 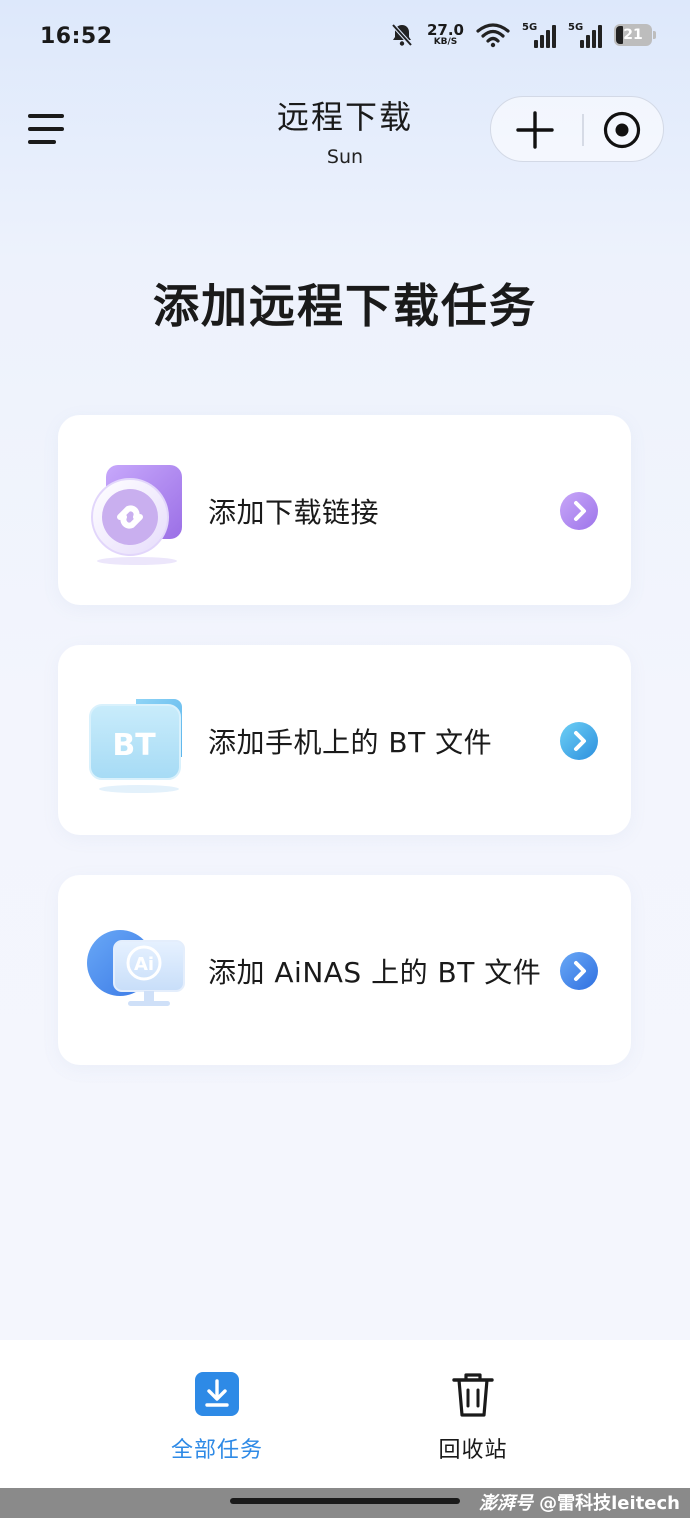 What do you see at coordinates (473, 1395) in the screenshot?
I see `trash-icon` at bounding box center [473, 1395].